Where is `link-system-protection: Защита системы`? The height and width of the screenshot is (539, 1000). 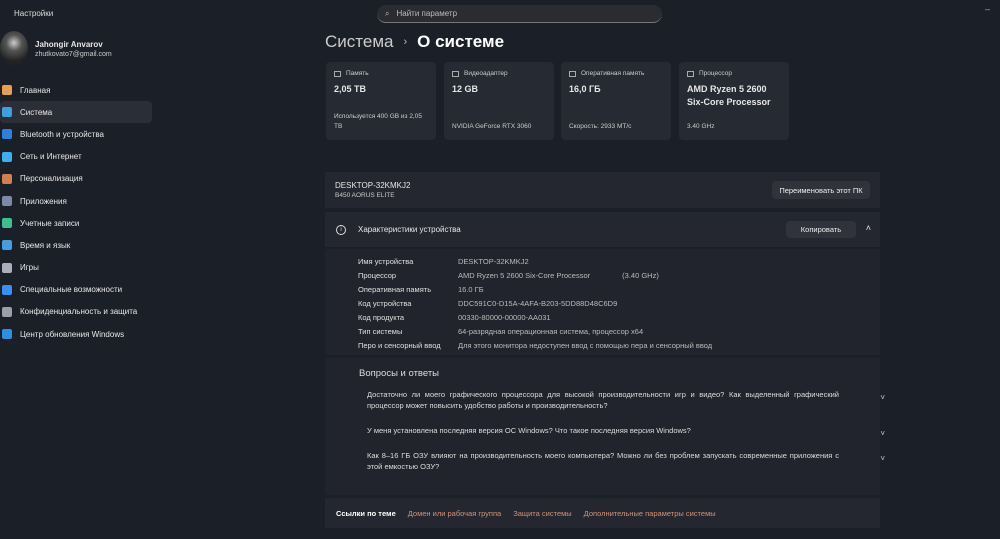
link-system-protection: Защита системы is located at coordinates (542, 513).